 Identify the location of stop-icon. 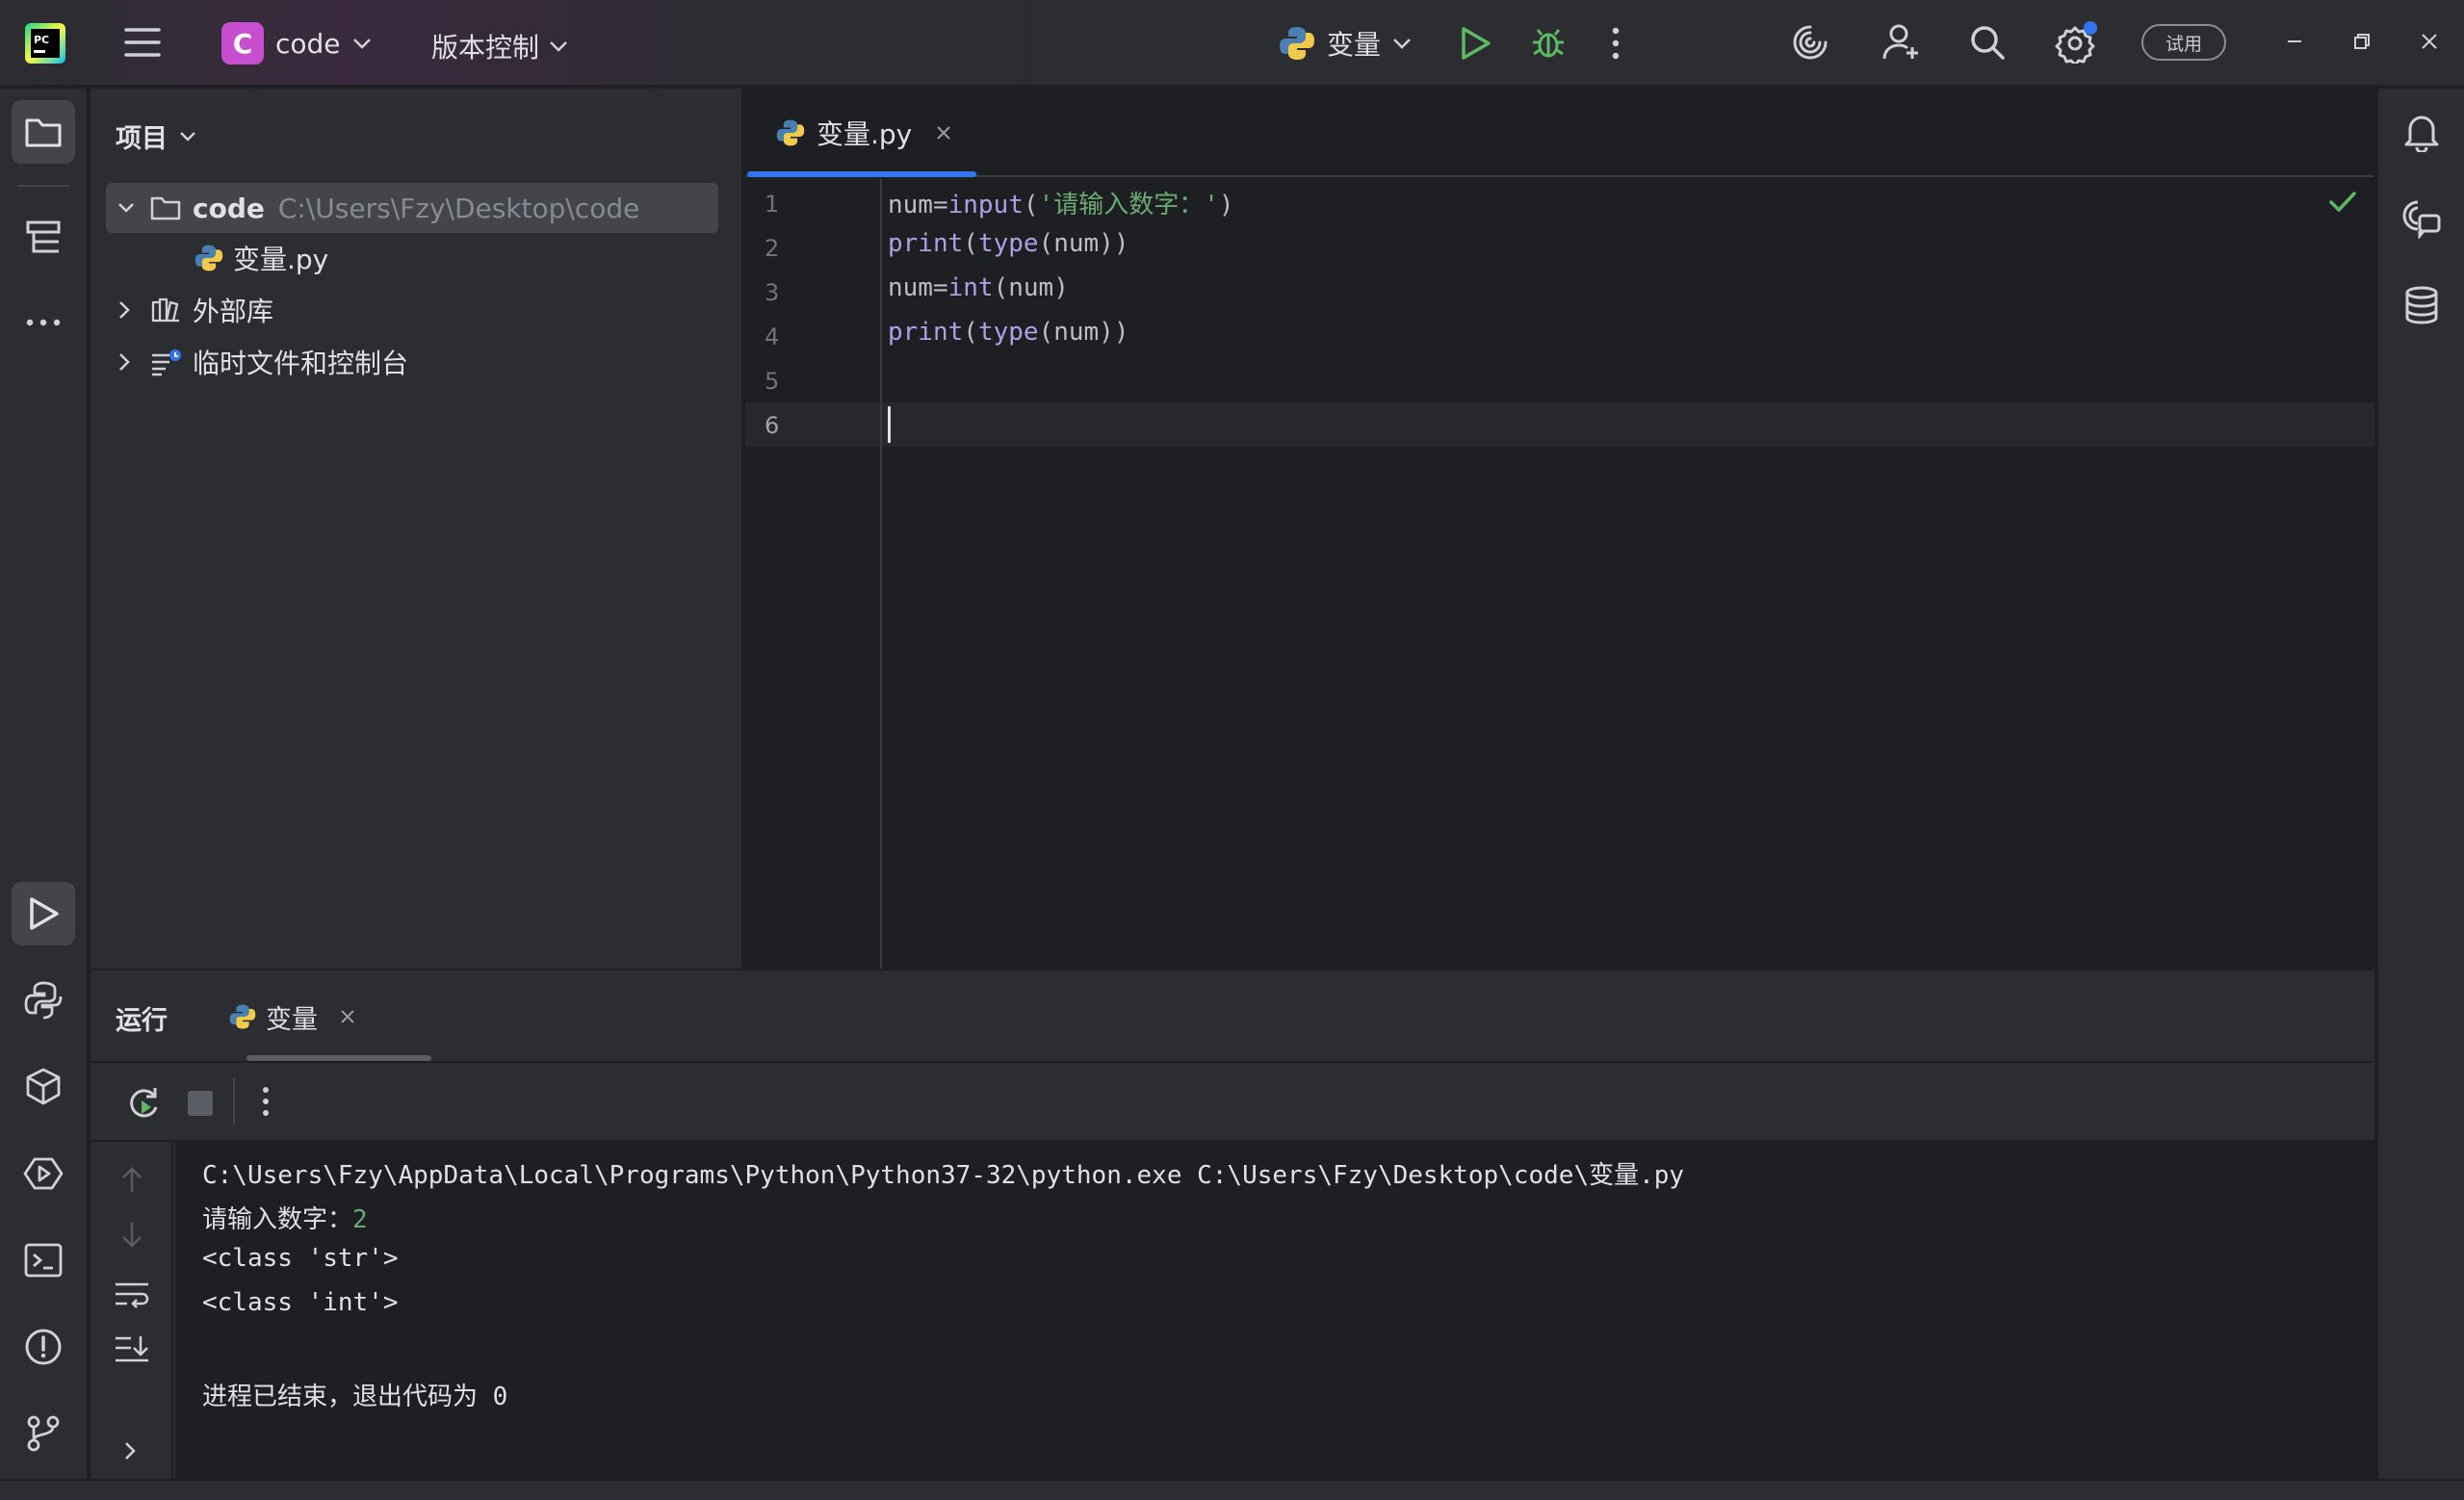
(200, 1103).